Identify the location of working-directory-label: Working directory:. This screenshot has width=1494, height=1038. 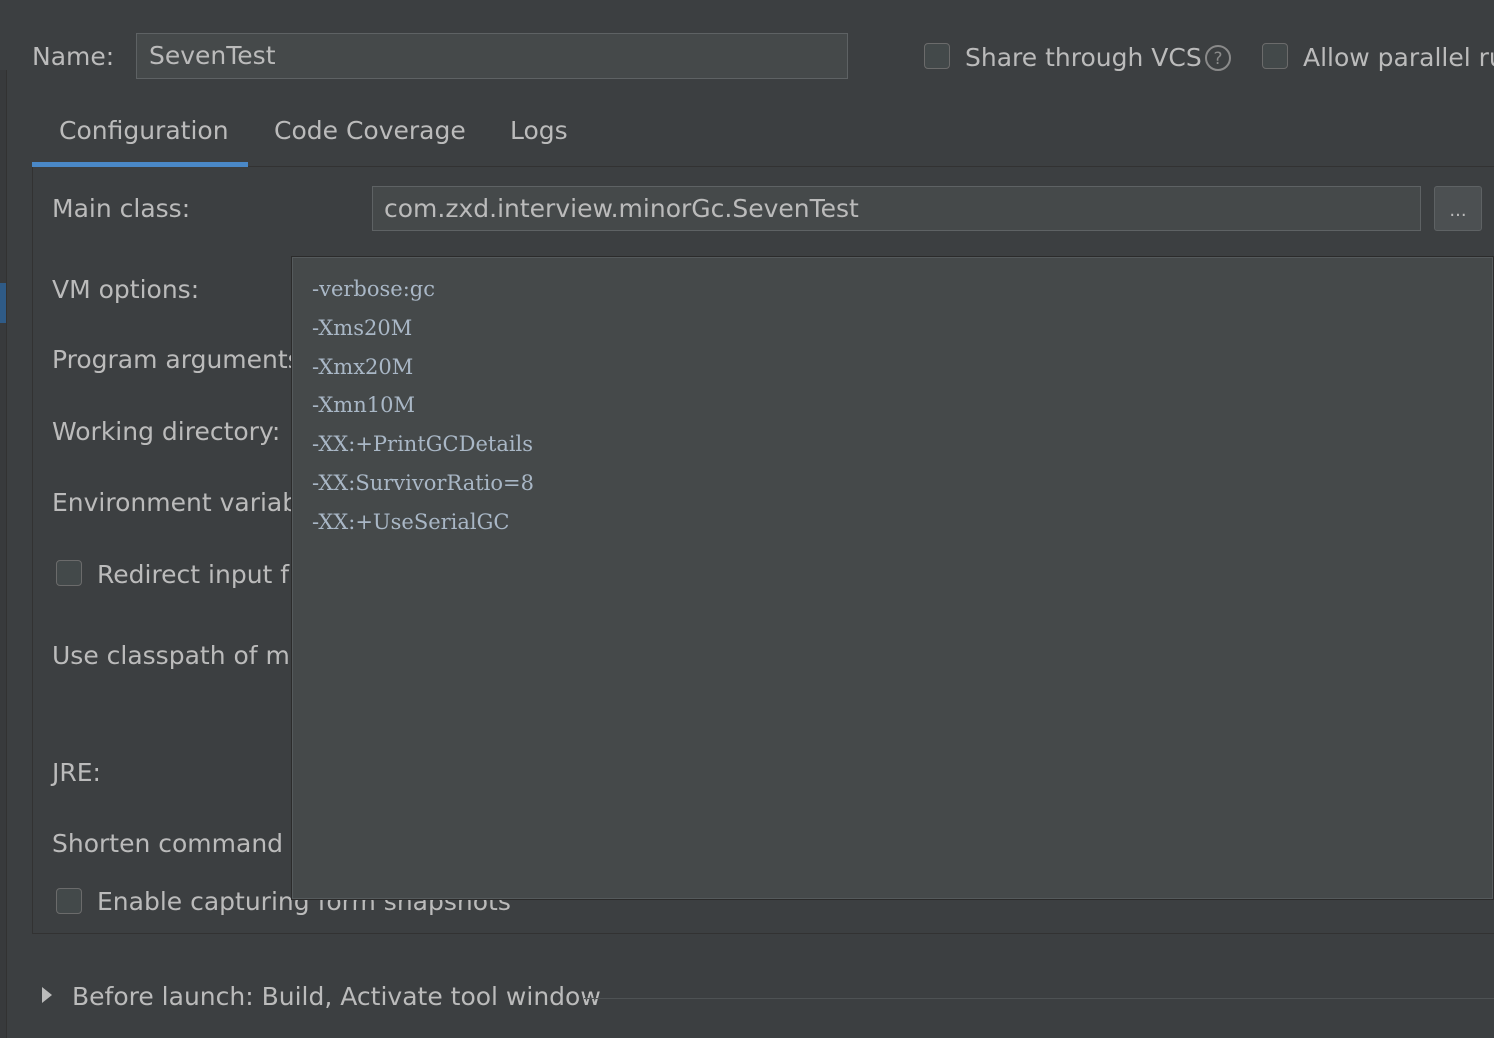
(166, 431).